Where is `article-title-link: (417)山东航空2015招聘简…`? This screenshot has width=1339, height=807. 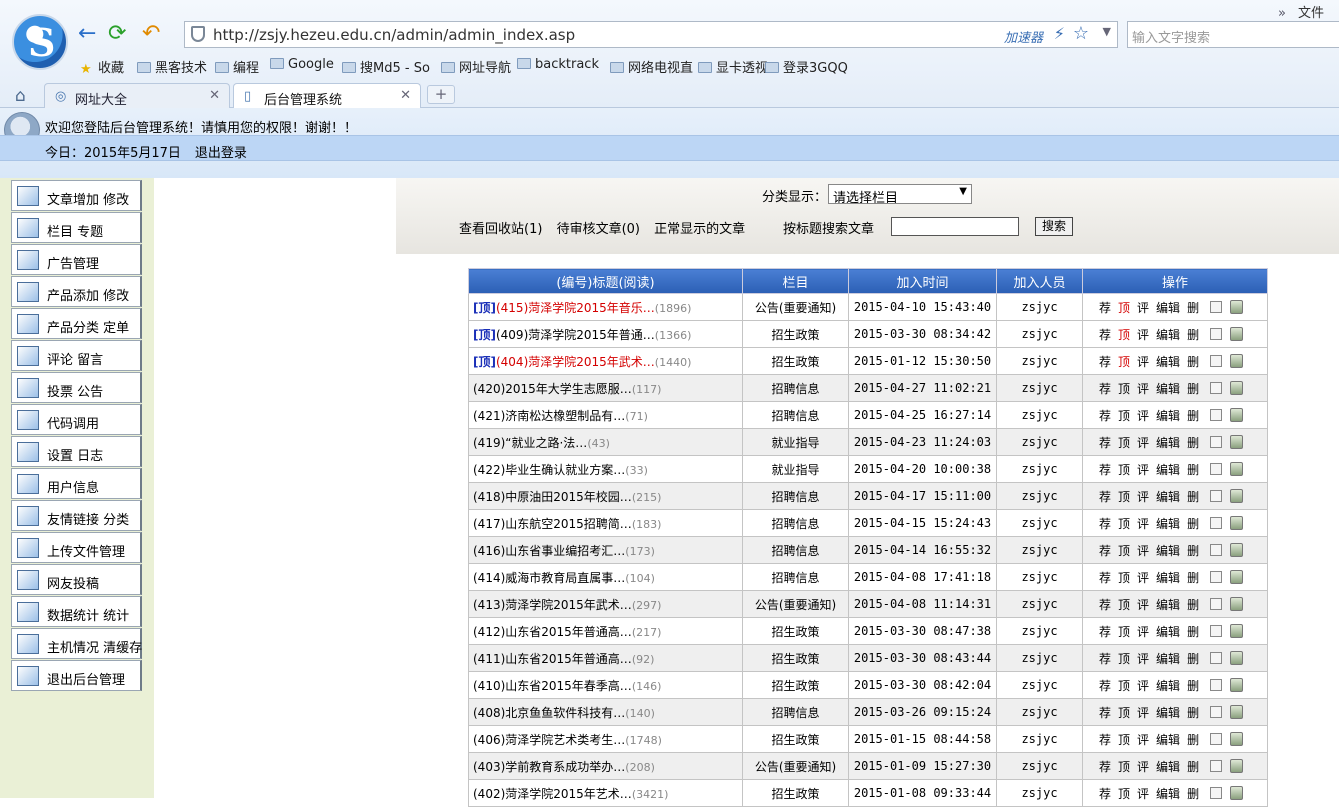 article-title-link: (417)山东航空2015招聘简… is located at coordinates (552, 524).